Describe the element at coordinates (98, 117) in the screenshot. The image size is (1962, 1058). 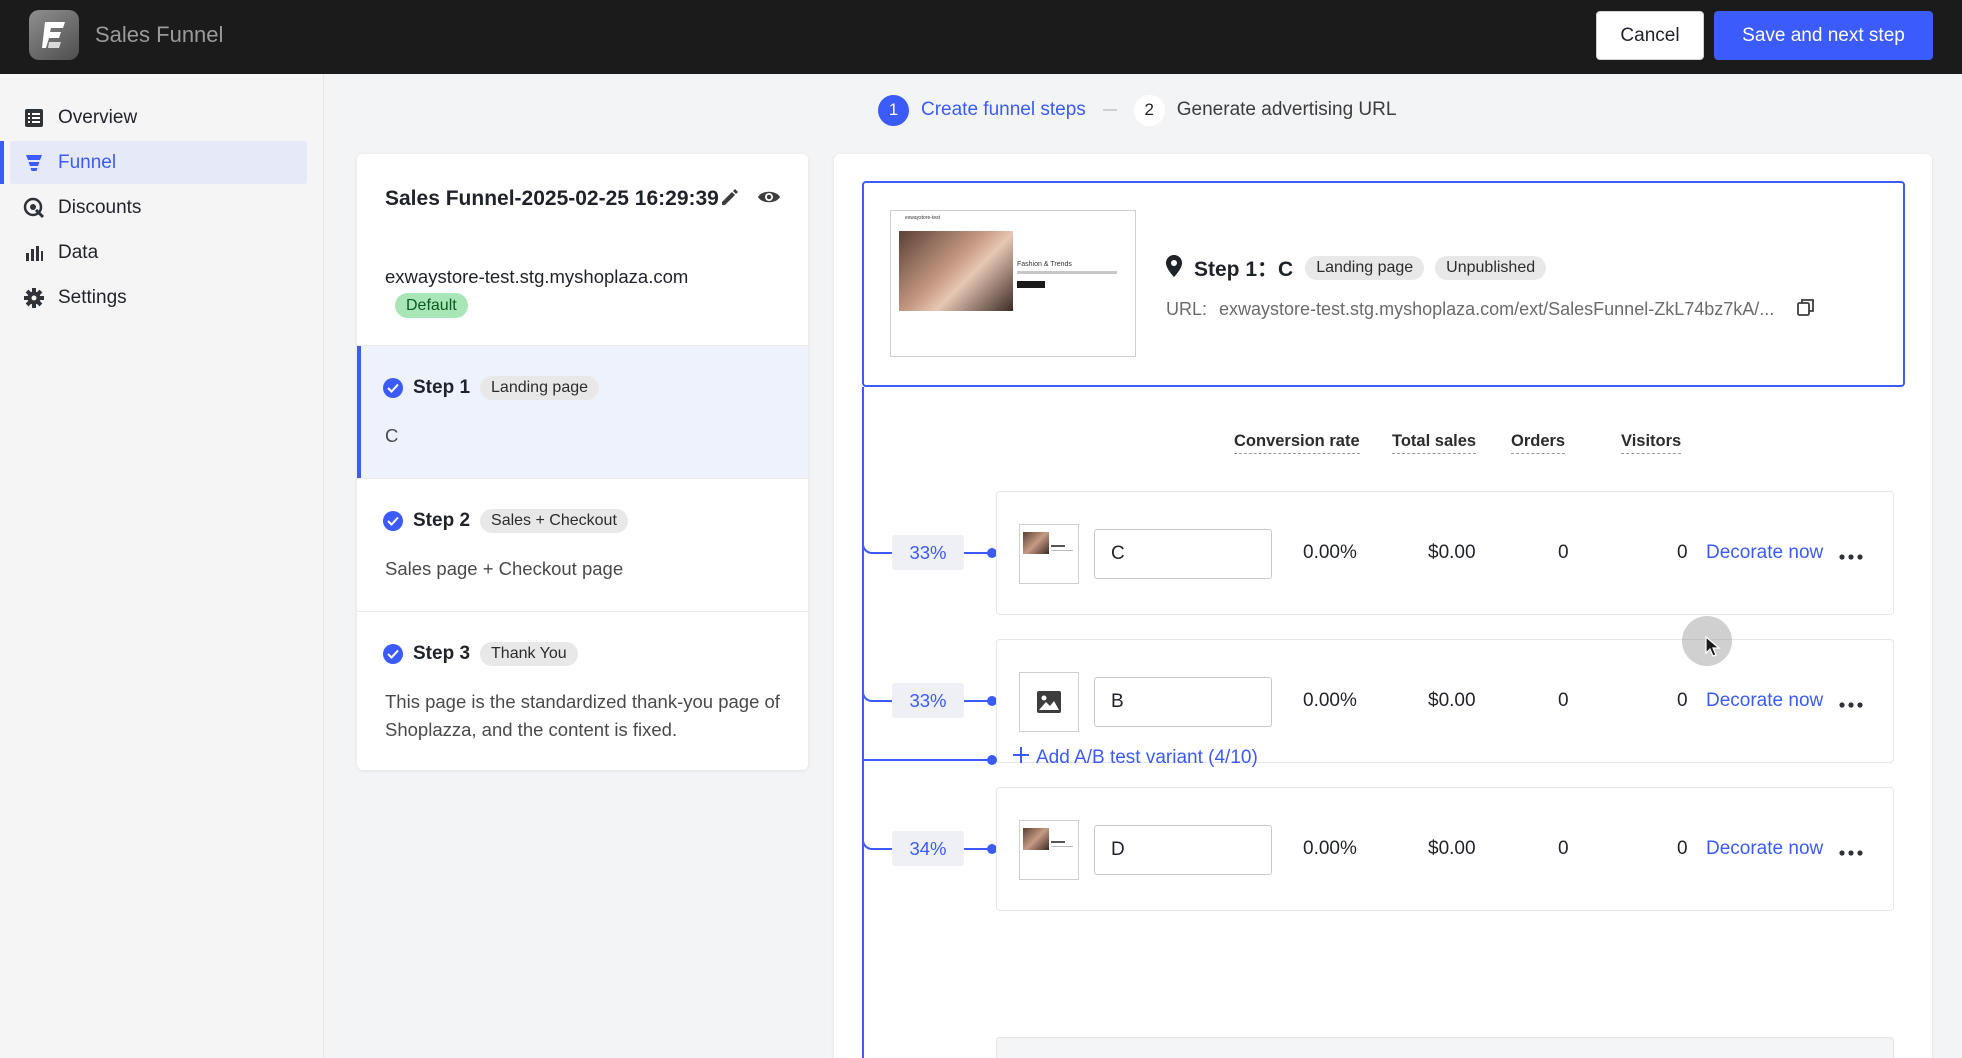
I see `sidebar-item-label: Overview` at that location.